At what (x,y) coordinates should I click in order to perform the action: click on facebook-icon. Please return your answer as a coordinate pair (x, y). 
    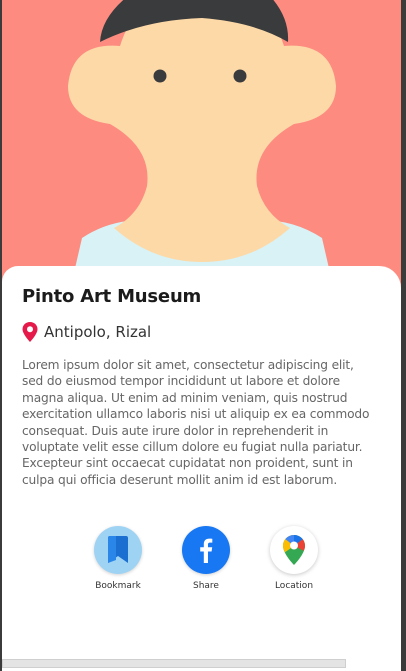
    Looking at the image, I should click on (206, 550).